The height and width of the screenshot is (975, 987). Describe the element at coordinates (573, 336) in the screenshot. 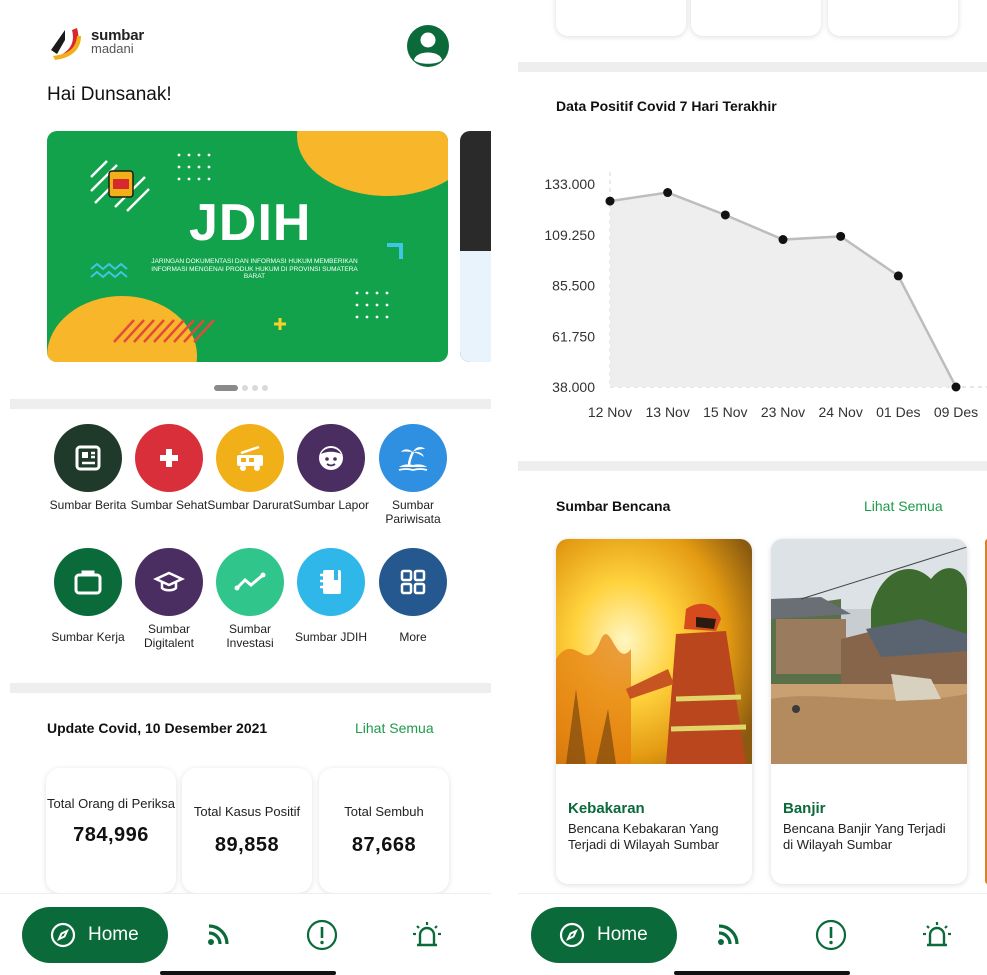

I see `y-tick-label: 61.750` at that location.